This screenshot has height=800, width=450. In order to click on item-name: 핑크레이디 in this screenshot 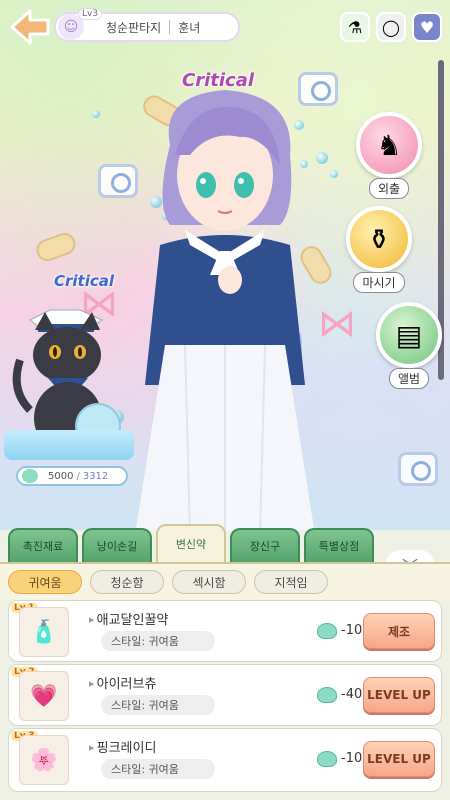, I will do `click(123, 746)`.